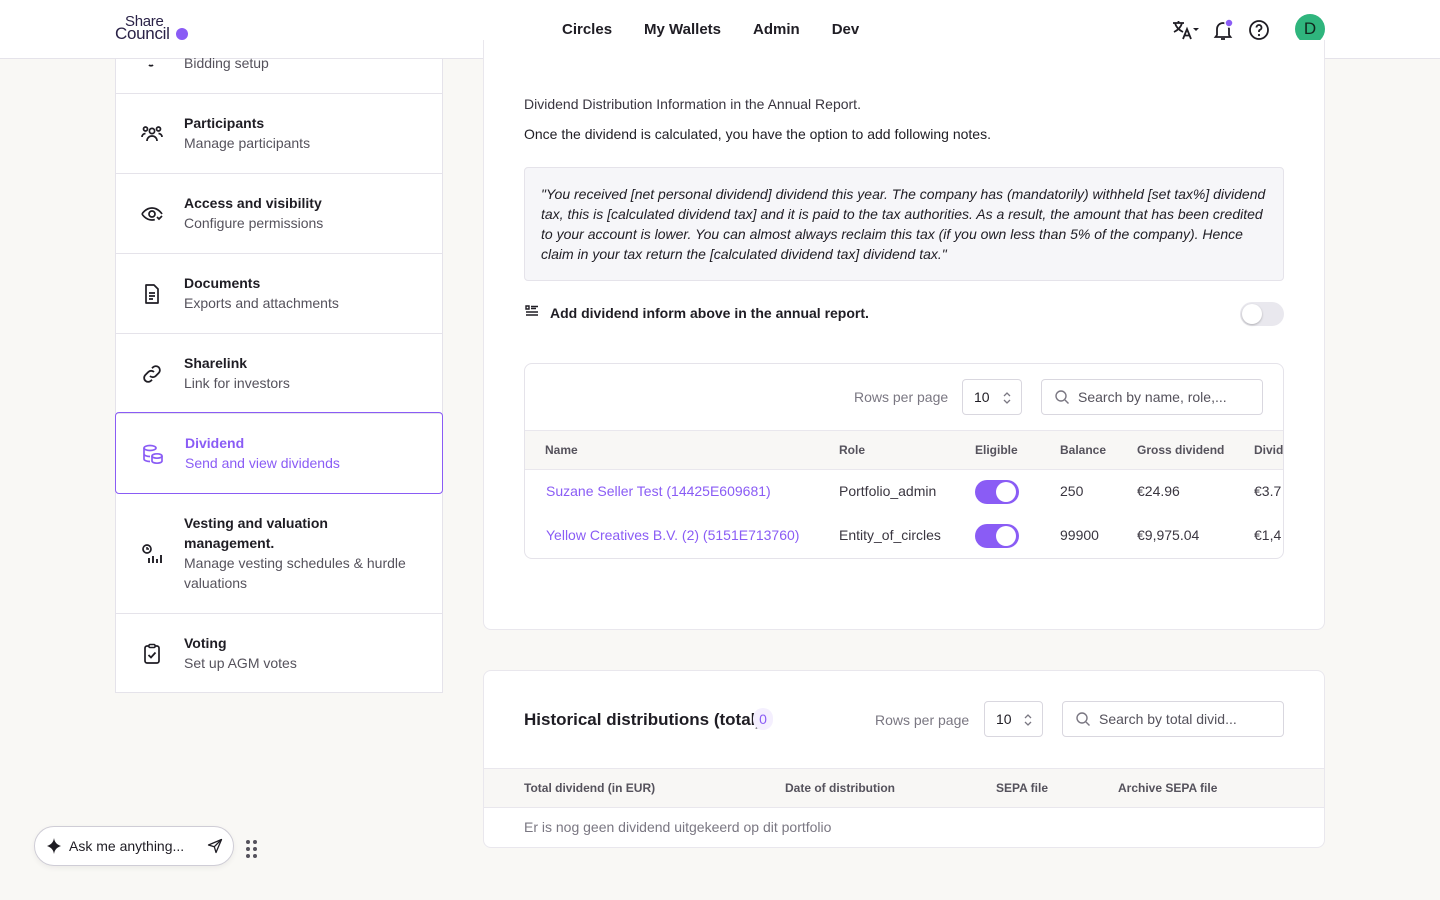 The height and width of the screenshot is (900, 1440). Describe the element at coordinates (1079, 535) in the screenshot. I see `participant-balance: 99900` at that location.